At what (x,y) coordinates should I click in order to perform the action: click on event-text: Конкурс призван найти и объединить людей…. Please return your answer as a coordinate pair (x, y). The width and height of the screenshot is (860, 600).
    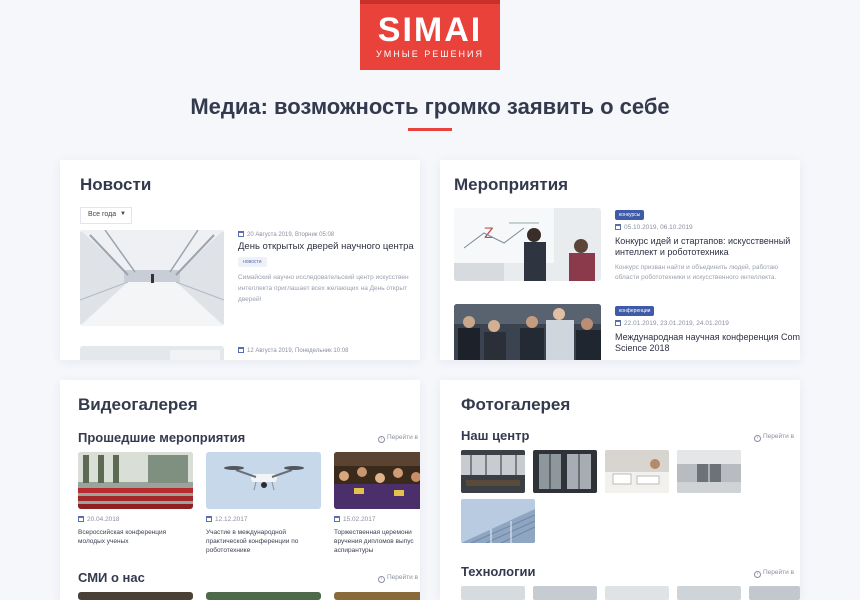
    Looking at the image, I should click on (697, 272).